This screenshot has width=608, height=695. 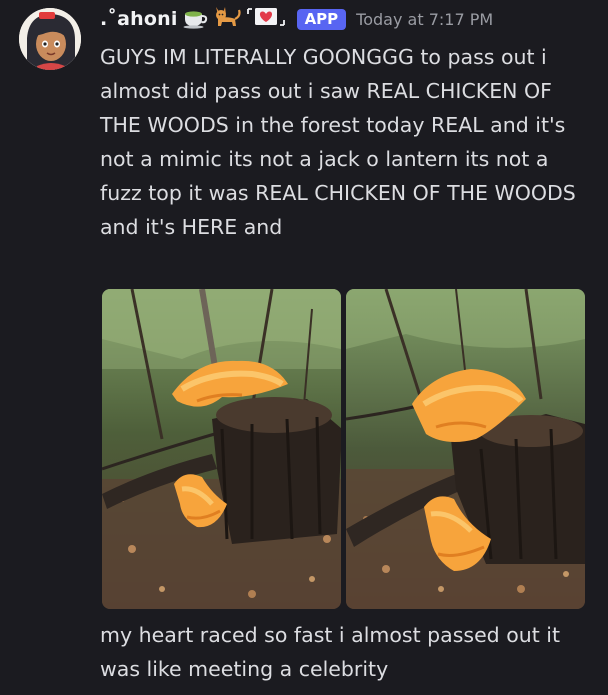 I want to click on avatar, so click(x=50, y=39).